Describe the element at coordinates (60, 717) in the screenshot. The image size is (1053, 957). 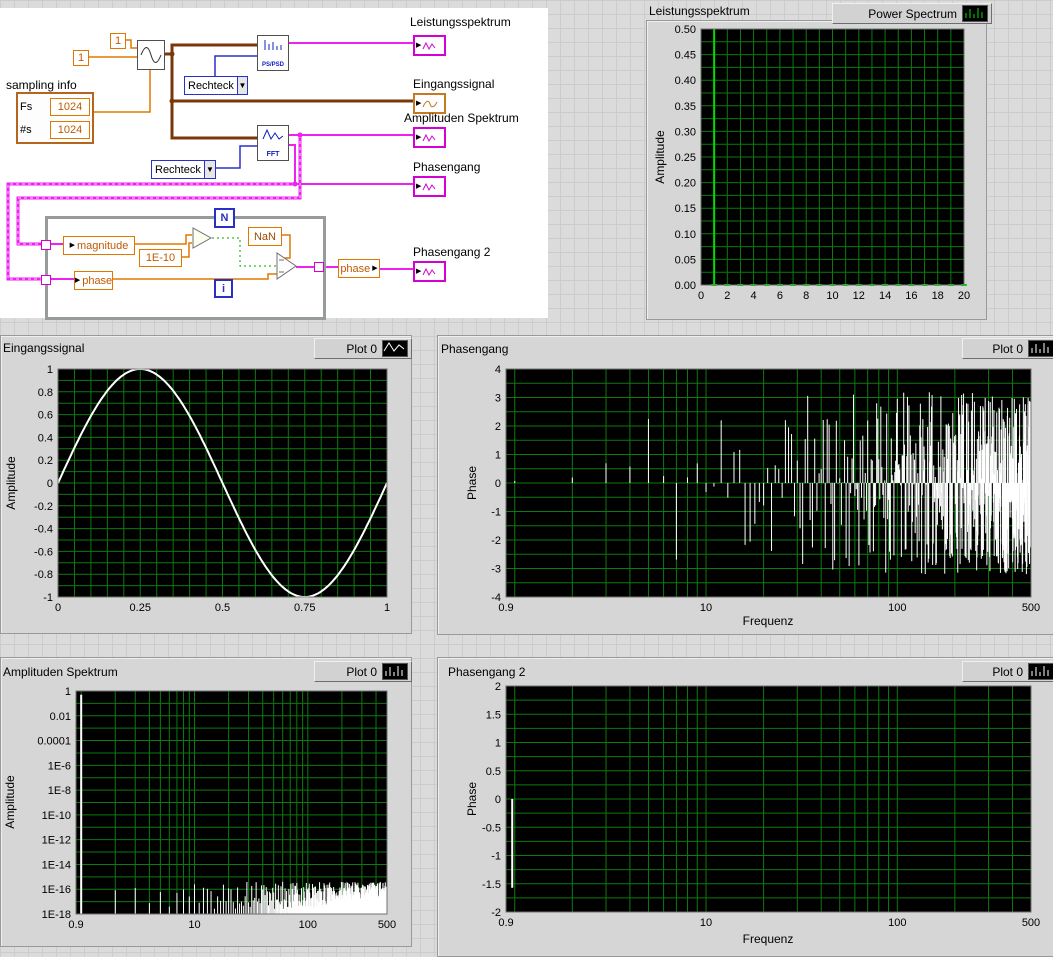
I see `svg-text: 0.01` at that location.